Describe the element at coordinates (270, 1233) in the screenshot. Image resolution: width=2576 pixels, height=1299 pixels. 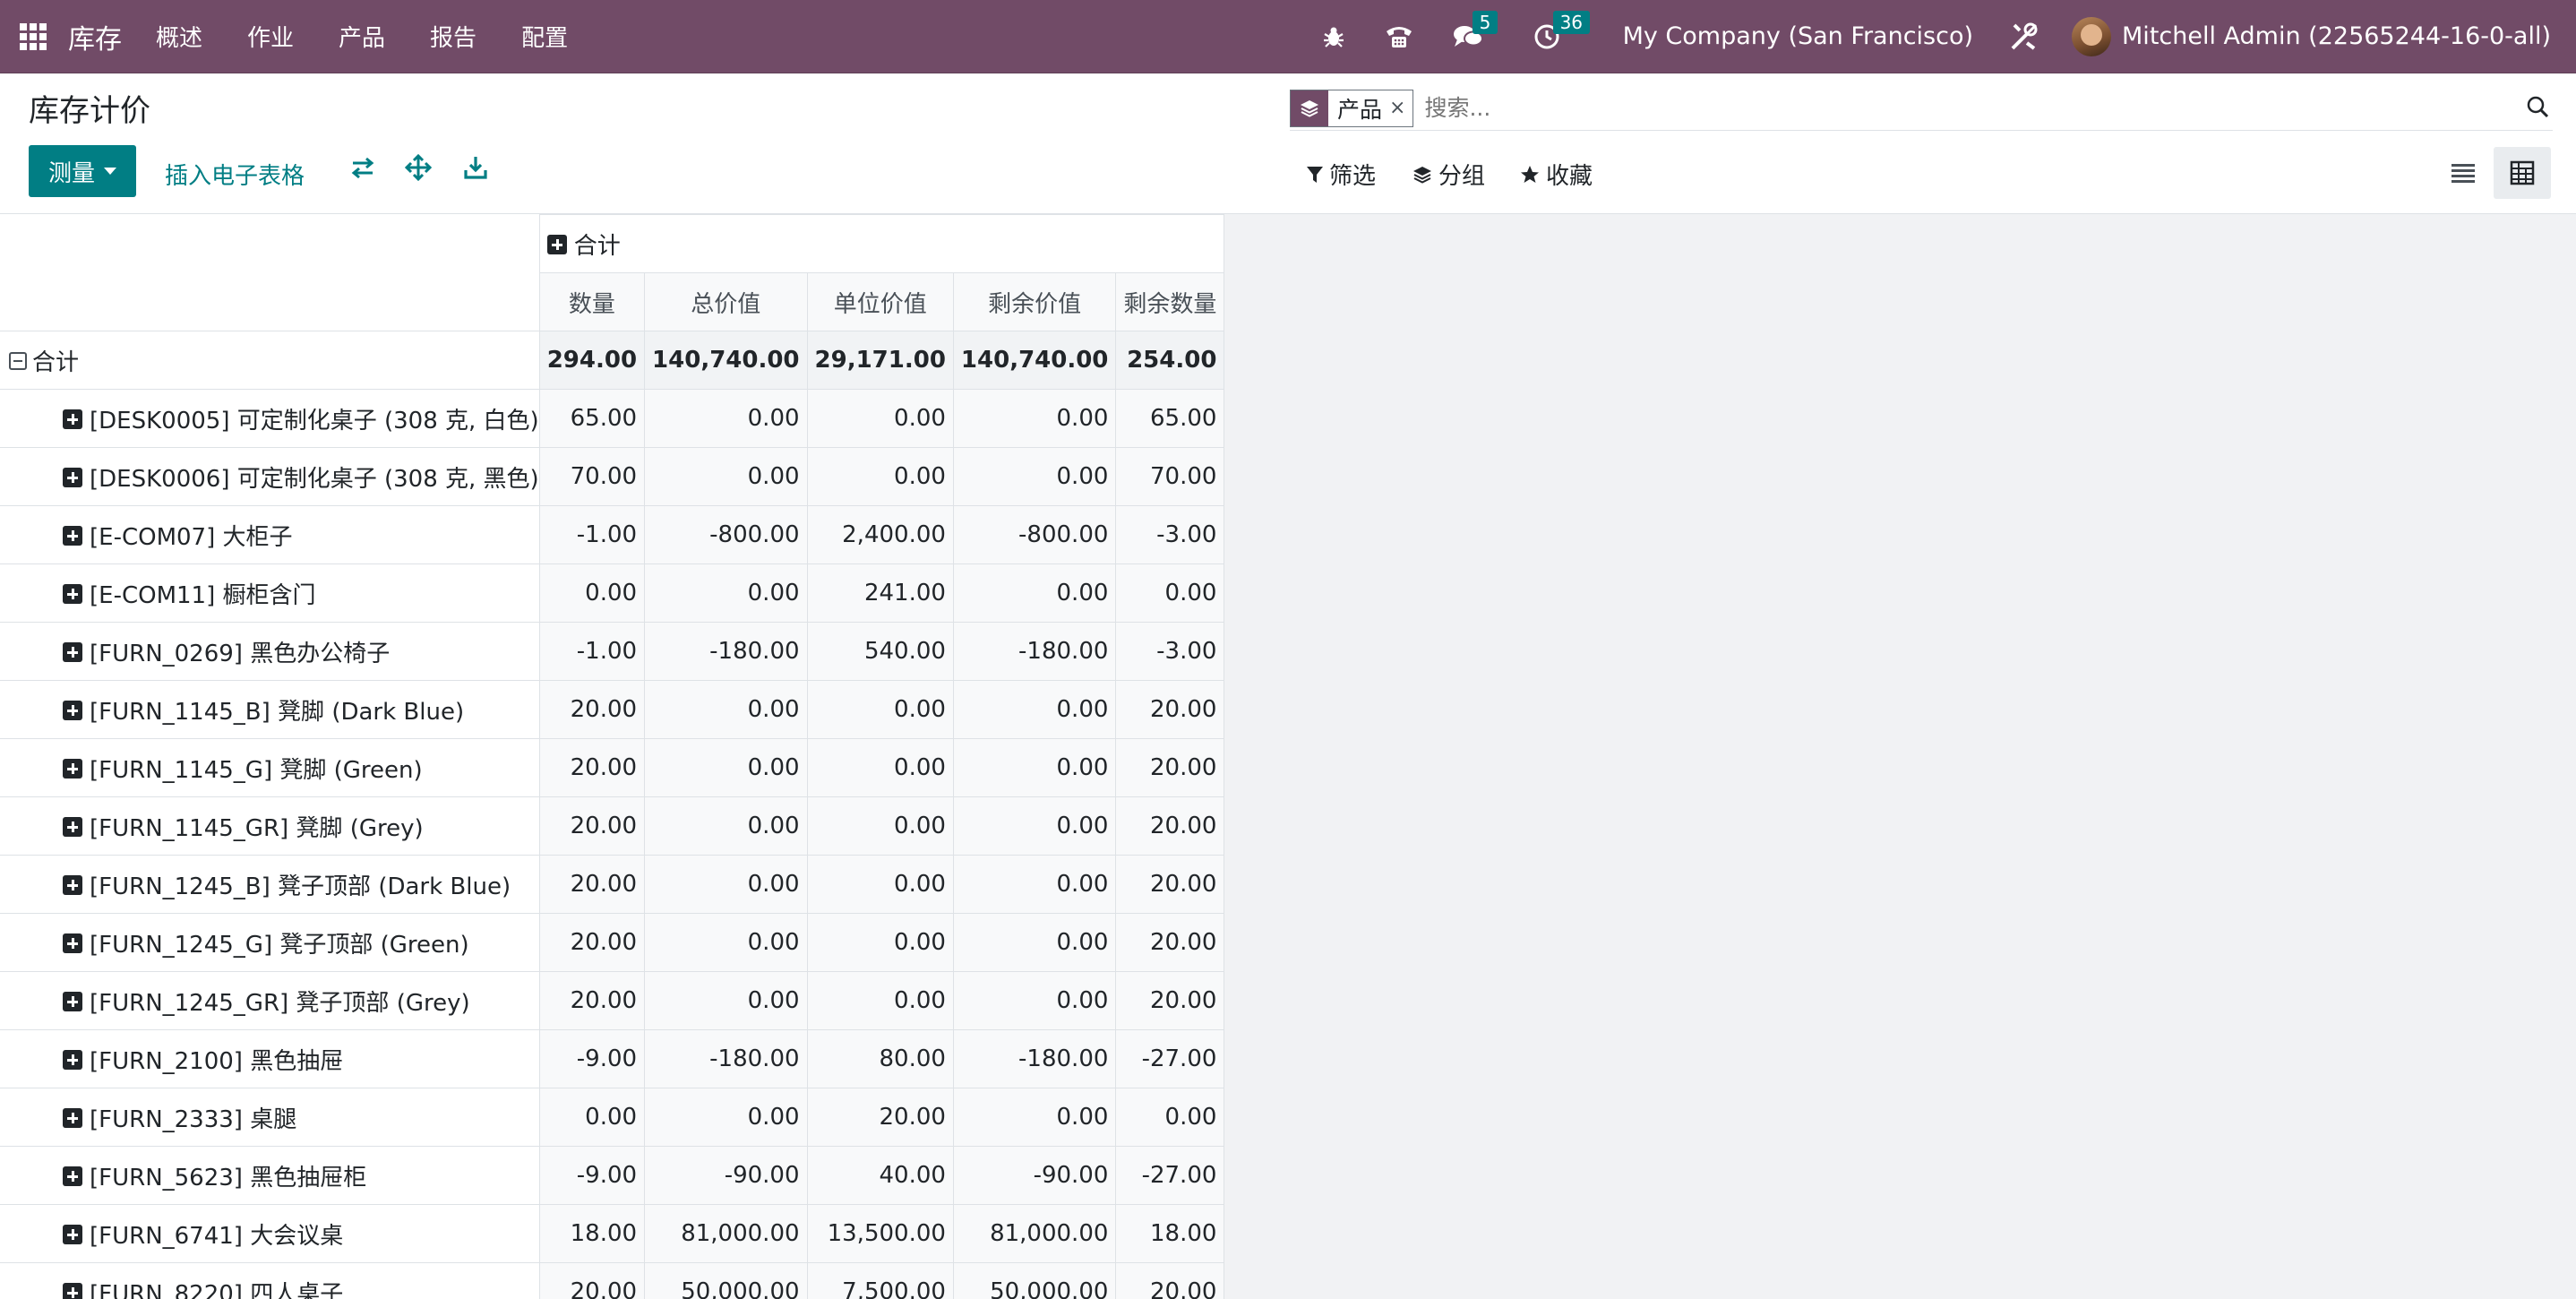
I see `row-header-product: [FURN_6741] 大会议桌` at that location.